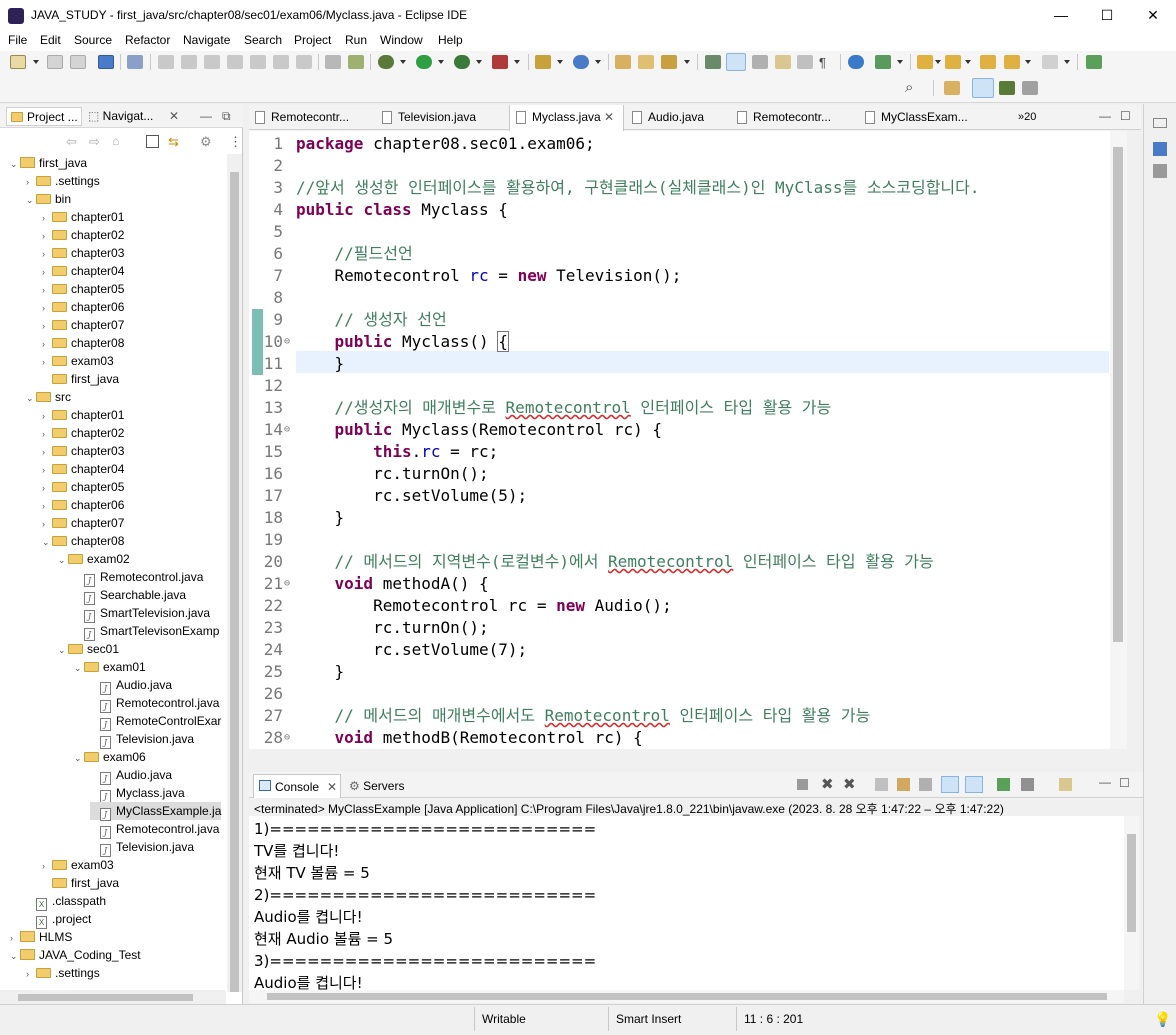 The height and width of the screenshot is (1035, 1176). I want to click on back-nav-icon: ⇦, so click(71, 142).